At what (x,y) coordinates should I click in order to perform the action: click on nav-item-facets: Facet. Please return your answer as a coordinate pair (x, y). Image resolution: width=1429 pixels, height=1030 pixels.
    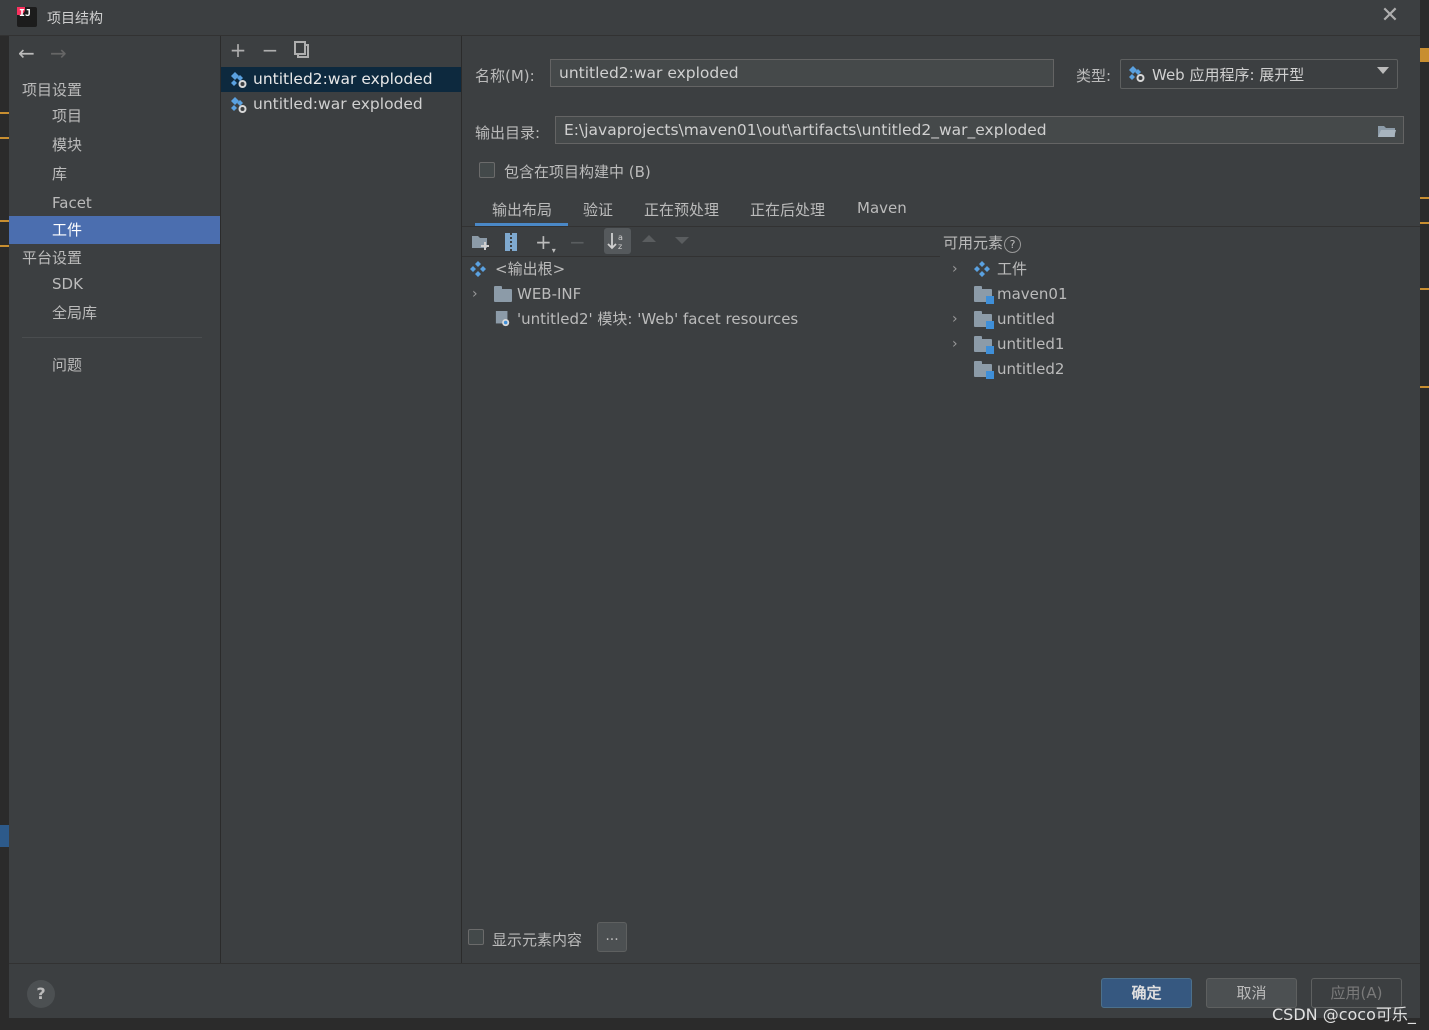
    Looking at the image, I should click on (114, 203).